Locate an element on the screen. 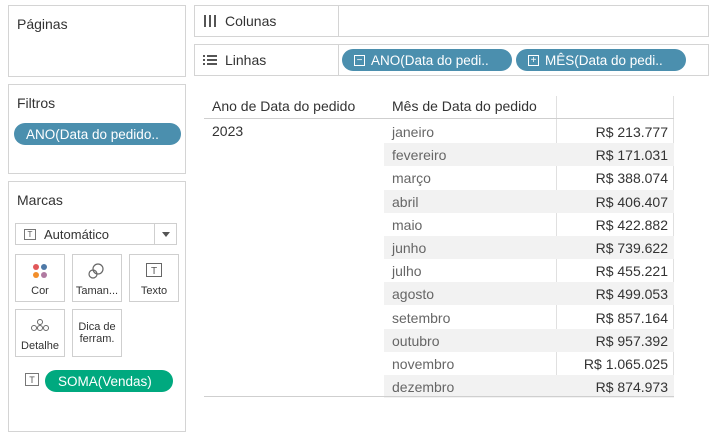 The width and height of the screenshot is (709, 432). filters-title: Filtros is located at coordinates (36, 103).